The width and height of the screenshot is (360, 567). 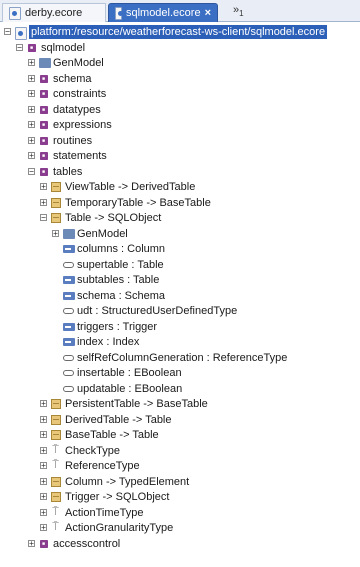 What do you see at coordinates (80, 94) in the screenshot?
I see `tree-item-label: constraints` at bounding box center [80, 94].